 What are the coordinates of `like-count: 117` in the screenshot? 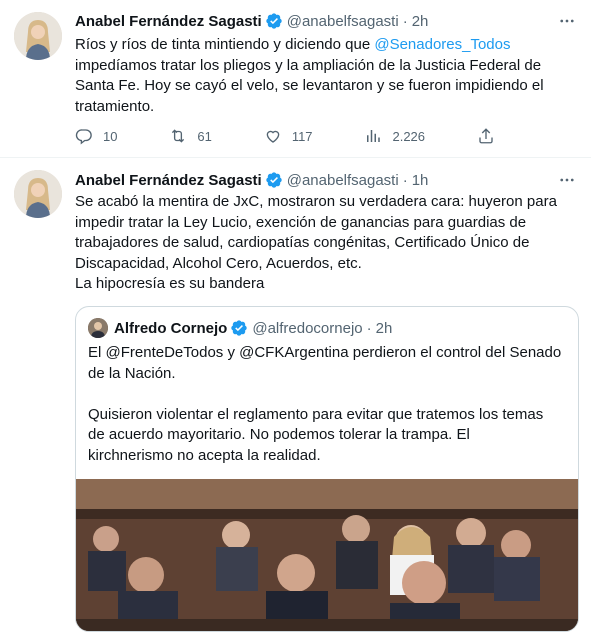 It's located at (302, 136).